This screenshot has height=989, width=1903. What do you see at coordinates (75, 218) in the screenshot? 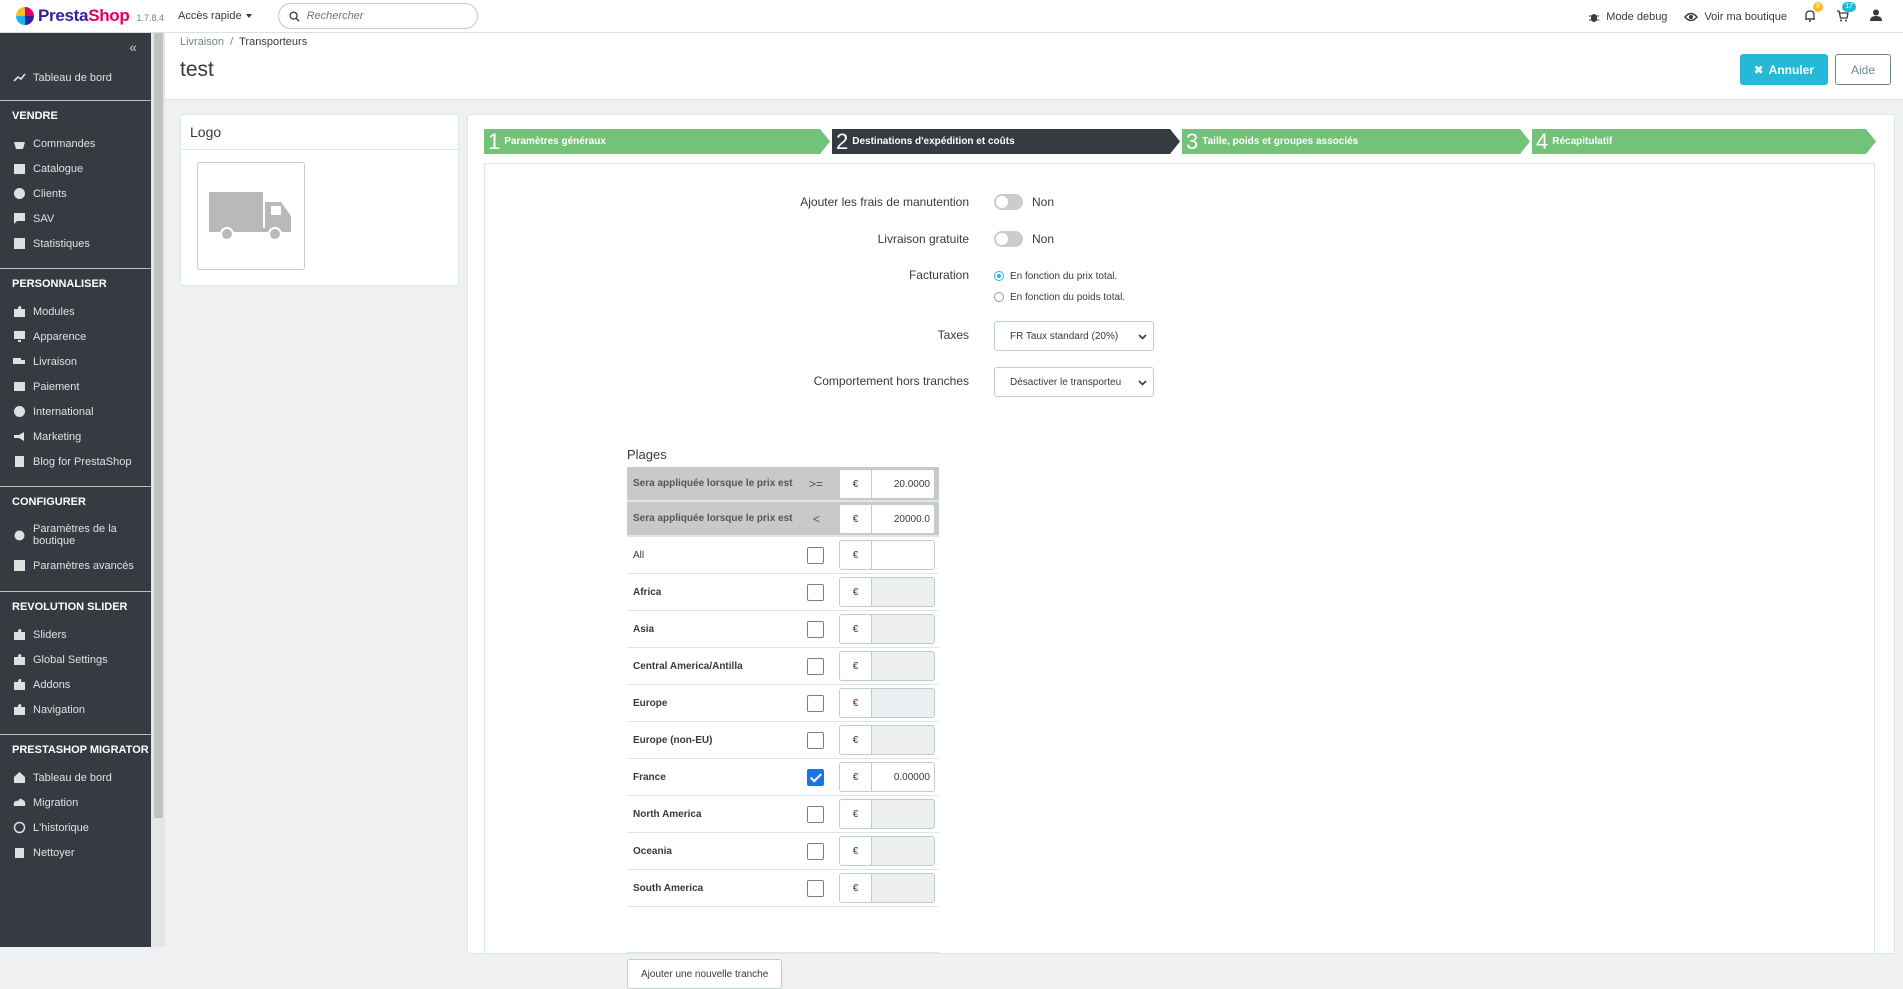
I see `sidebar-item-sav: SAV` at bounding box center [75, 218].